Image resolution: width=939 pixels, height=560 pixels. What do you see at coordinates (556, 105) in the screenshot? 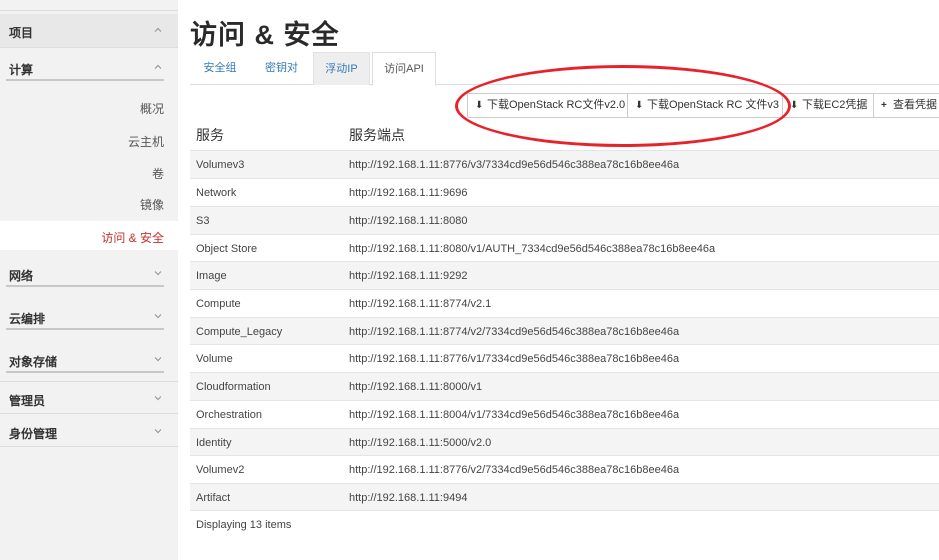
I see `download-rc-v2-label: 下载OpenStack RC文件v2.0` at bounding box center [556, 105].